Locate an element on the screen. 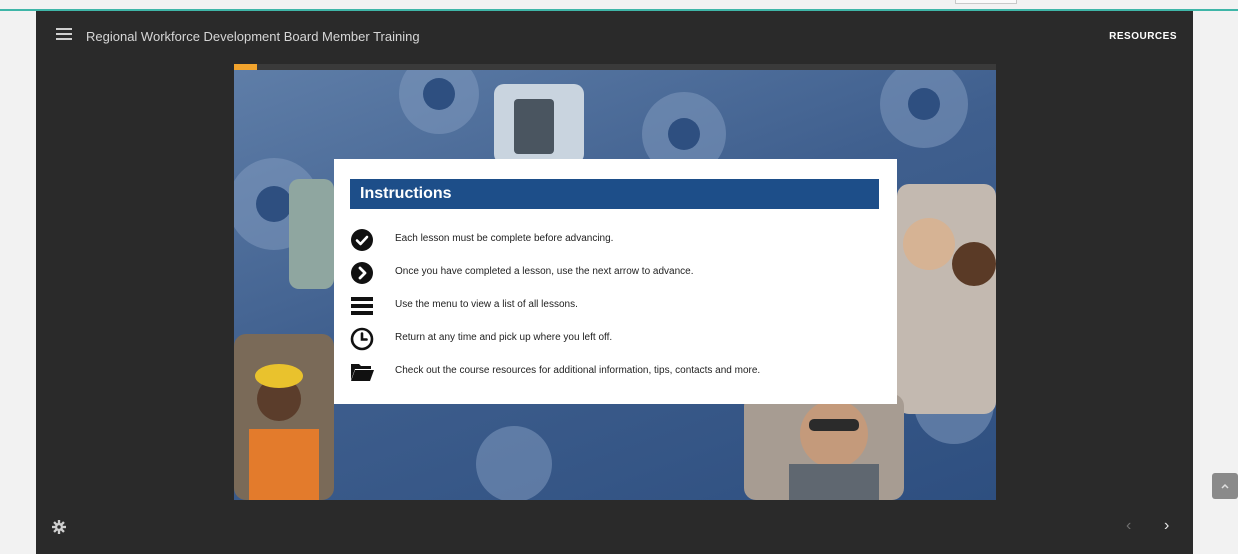 This screenshot has height=554, width=1238. chevron-up-icon is located at coordinates (1225, 486).